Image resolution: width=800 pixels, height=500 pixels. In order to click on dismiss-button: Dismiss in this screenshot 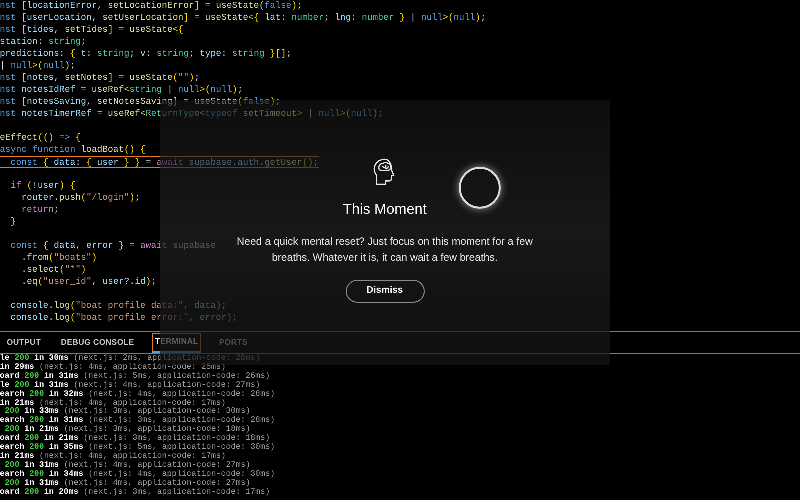, I will do `click(385, 291)`.